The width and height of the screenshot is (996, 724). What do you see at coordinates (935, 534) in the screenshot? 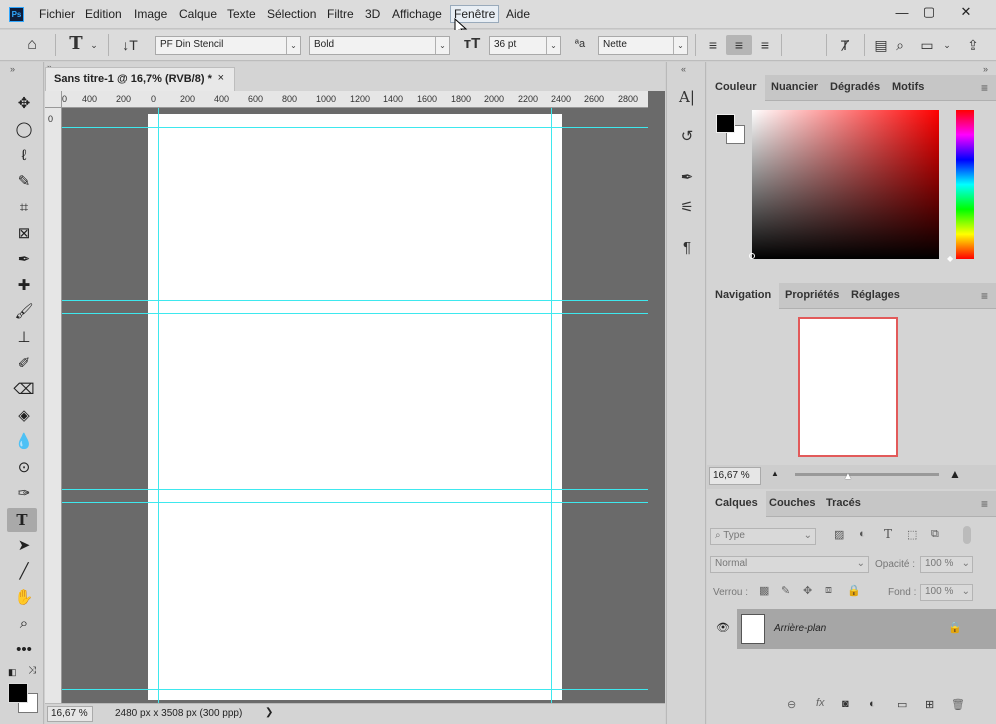
I see `filter-smartobject-icon: ⧉` at bounding box center [935, 534].